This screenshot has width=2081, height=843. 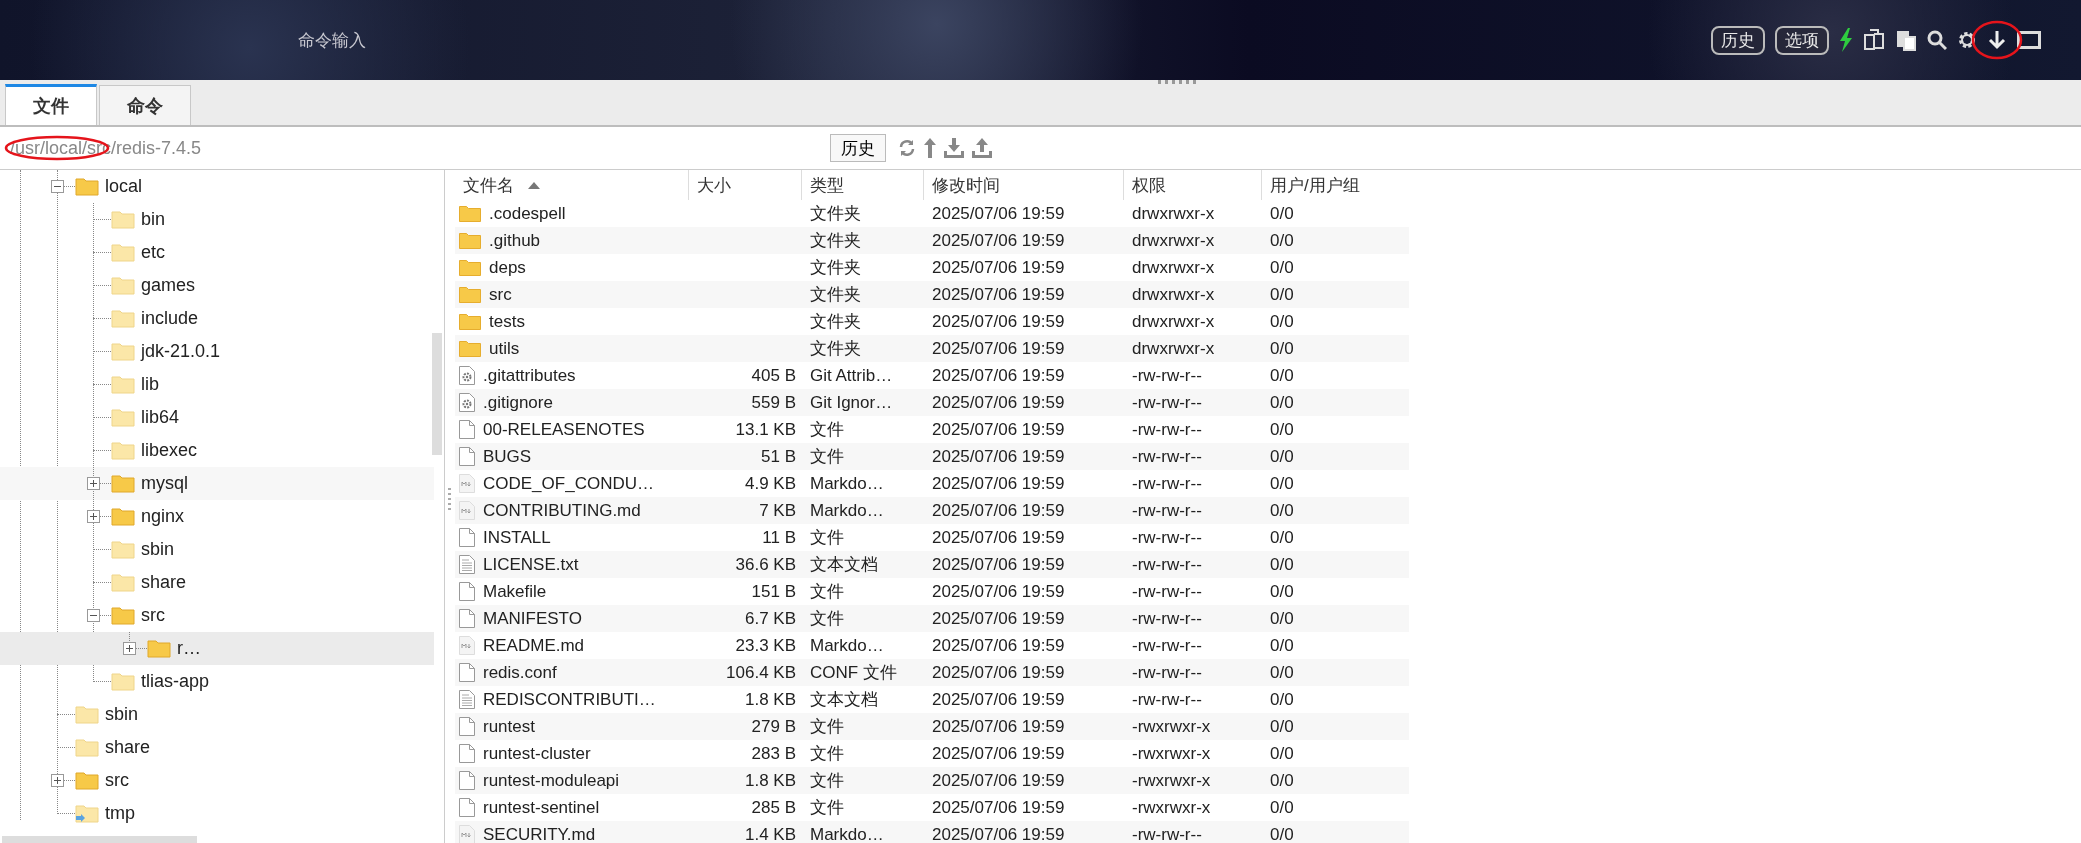 I want to click on tree-item: nginx, so click(x=163, y=516).